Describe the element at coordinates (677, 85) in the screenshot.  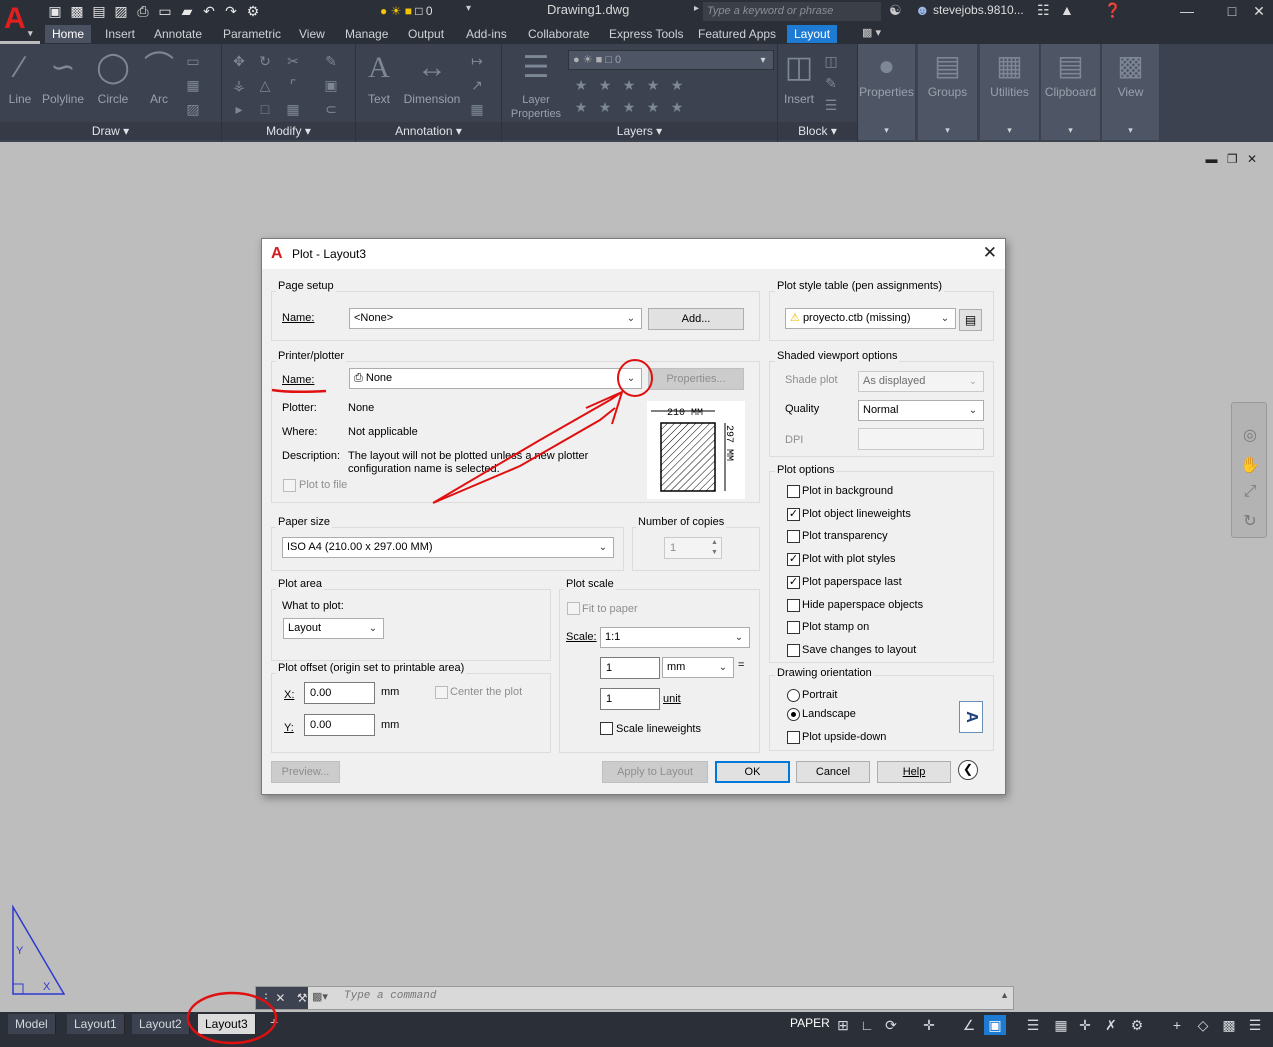
I see `layer-make-current-icon: ★` at that location.